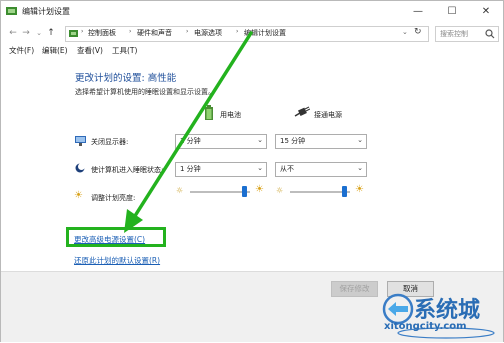  I want to click on save-button: 保存修改, so click(354, 289).